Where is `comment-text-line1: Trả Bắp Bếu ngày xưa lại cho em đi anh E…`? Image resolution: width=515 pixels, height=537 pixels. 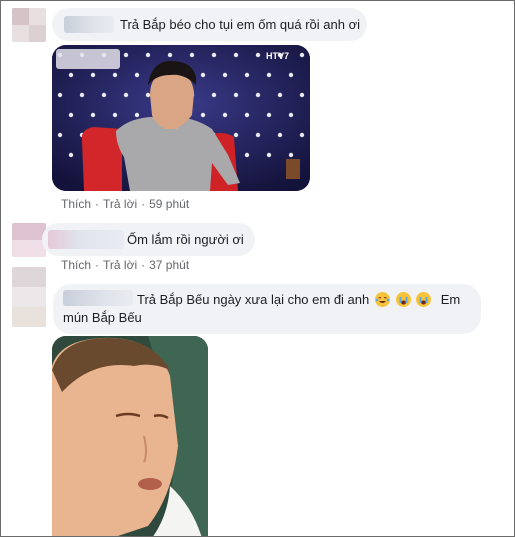 comment-text-line1: Trả Bắp Bếu ngày xưa lại cho em đi anh E… is located at coordinates (298, 299).